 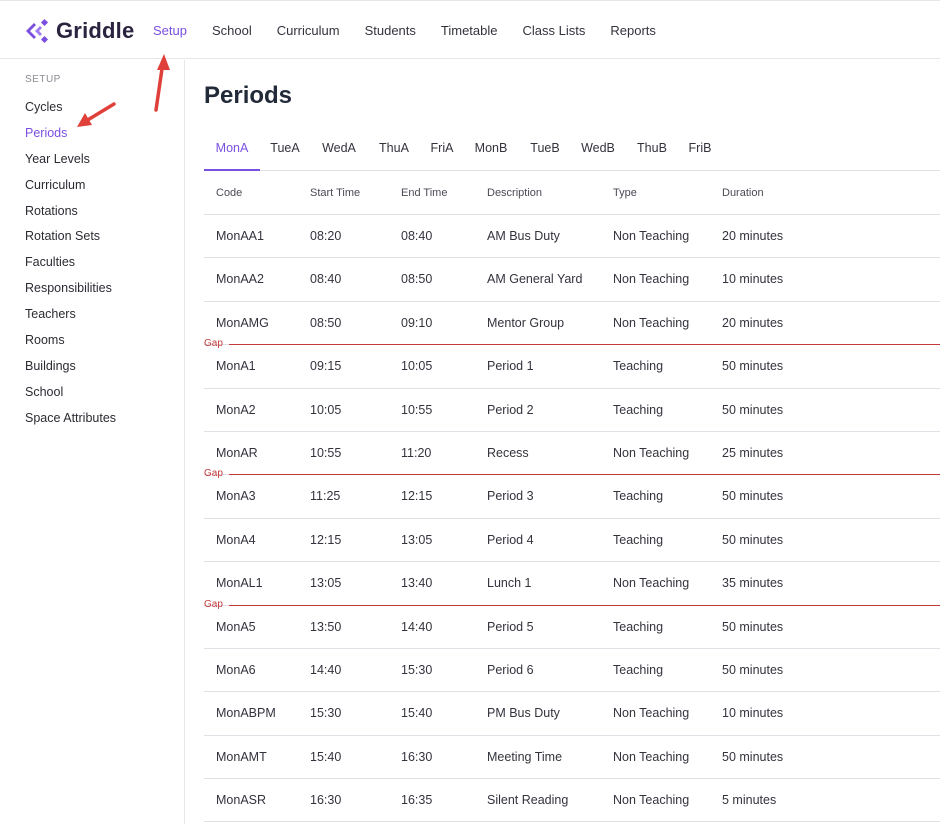 I want to click on tab-tueb: TueB, so click(x=545, y=149).